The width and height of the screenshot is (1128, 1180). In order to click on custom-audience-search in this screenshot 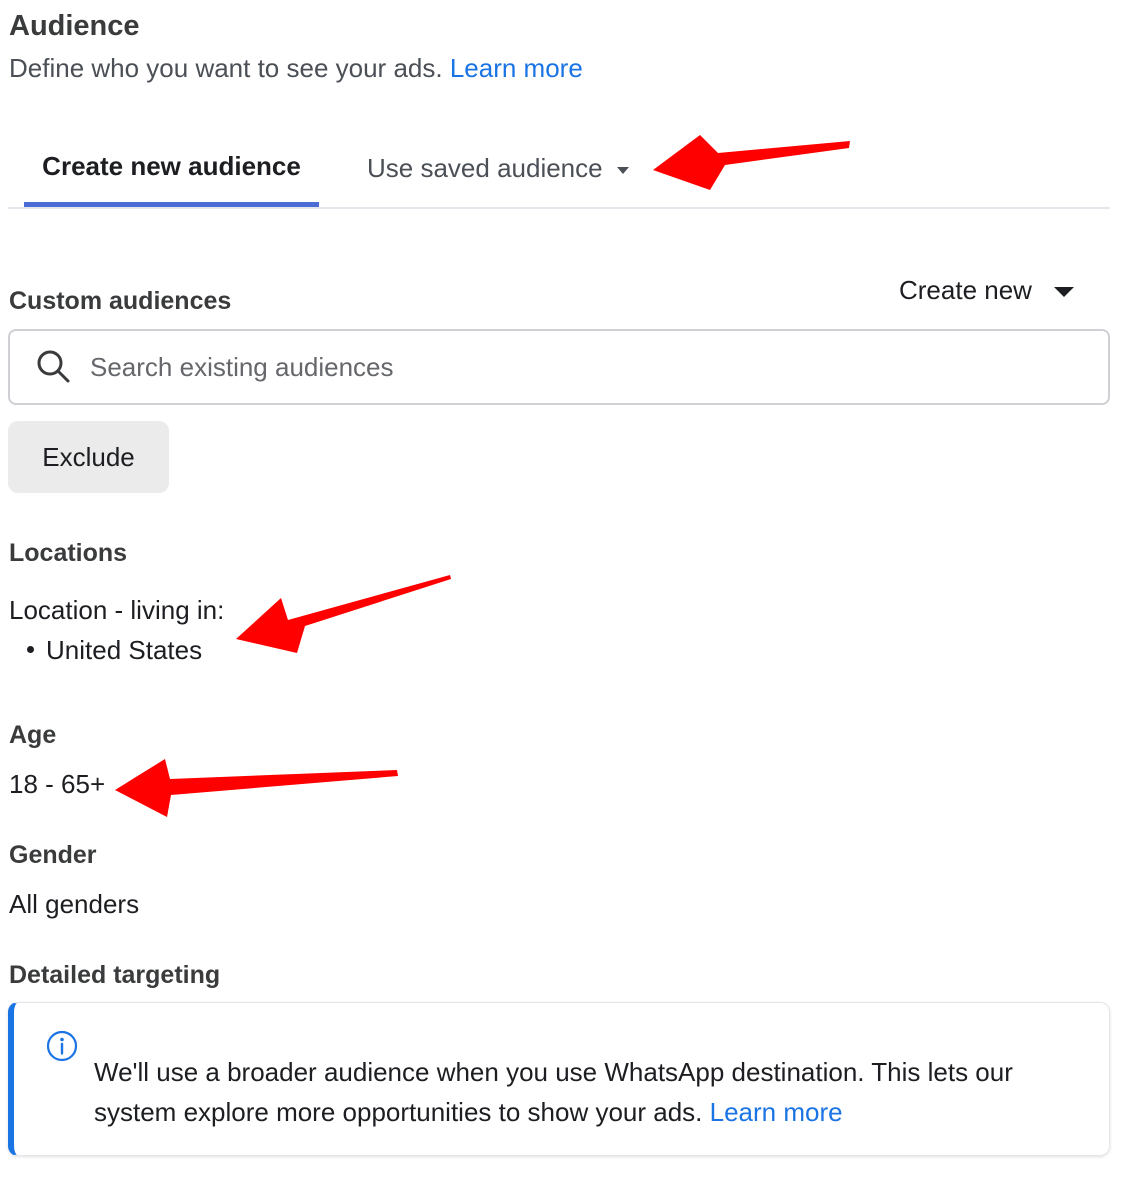, I will do `click(559, 367)`.